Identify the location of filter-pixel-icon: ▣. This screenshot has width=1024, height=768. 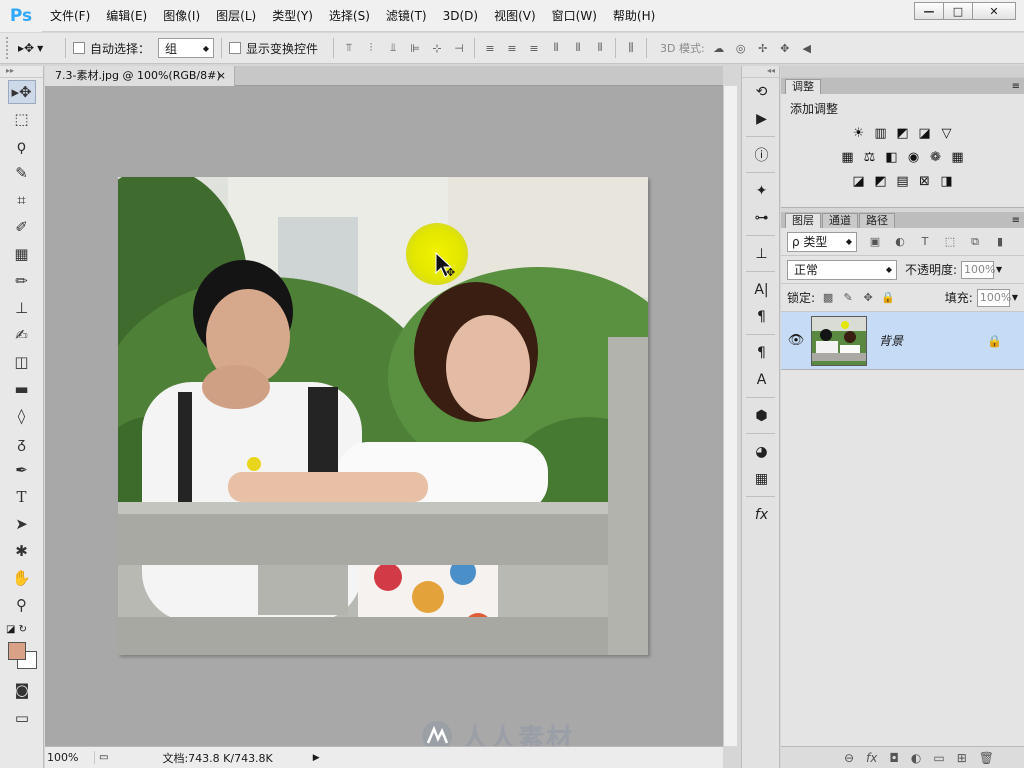
(875, 242).